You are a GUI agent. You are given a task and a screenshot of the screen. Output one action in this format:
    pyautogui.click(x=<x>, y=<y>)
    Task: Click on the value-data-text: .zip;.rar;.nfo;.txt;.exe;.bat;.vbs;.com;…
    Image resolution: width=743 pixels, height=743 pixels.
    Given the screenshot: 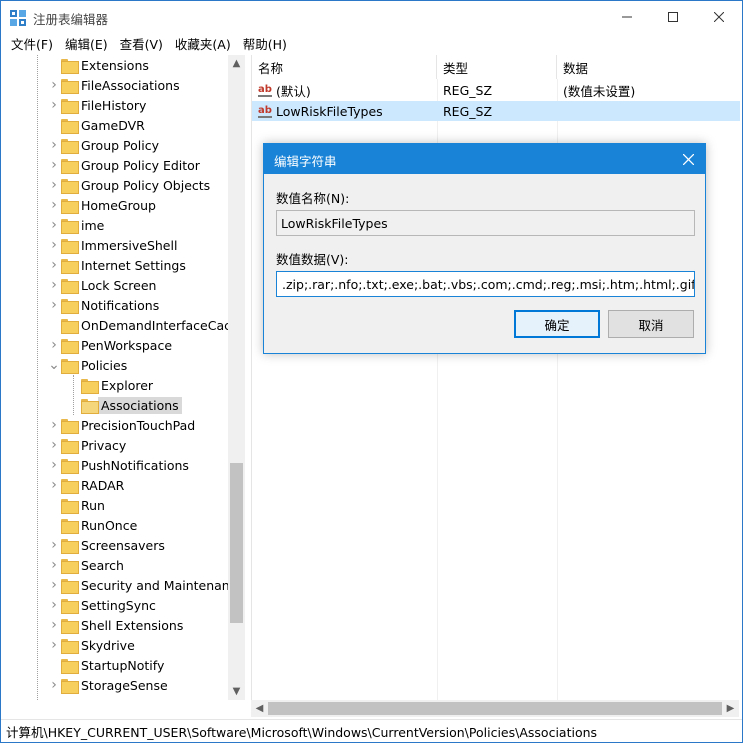 What is the action you would take?
    pyautogui.click(x=488, y=284)
    